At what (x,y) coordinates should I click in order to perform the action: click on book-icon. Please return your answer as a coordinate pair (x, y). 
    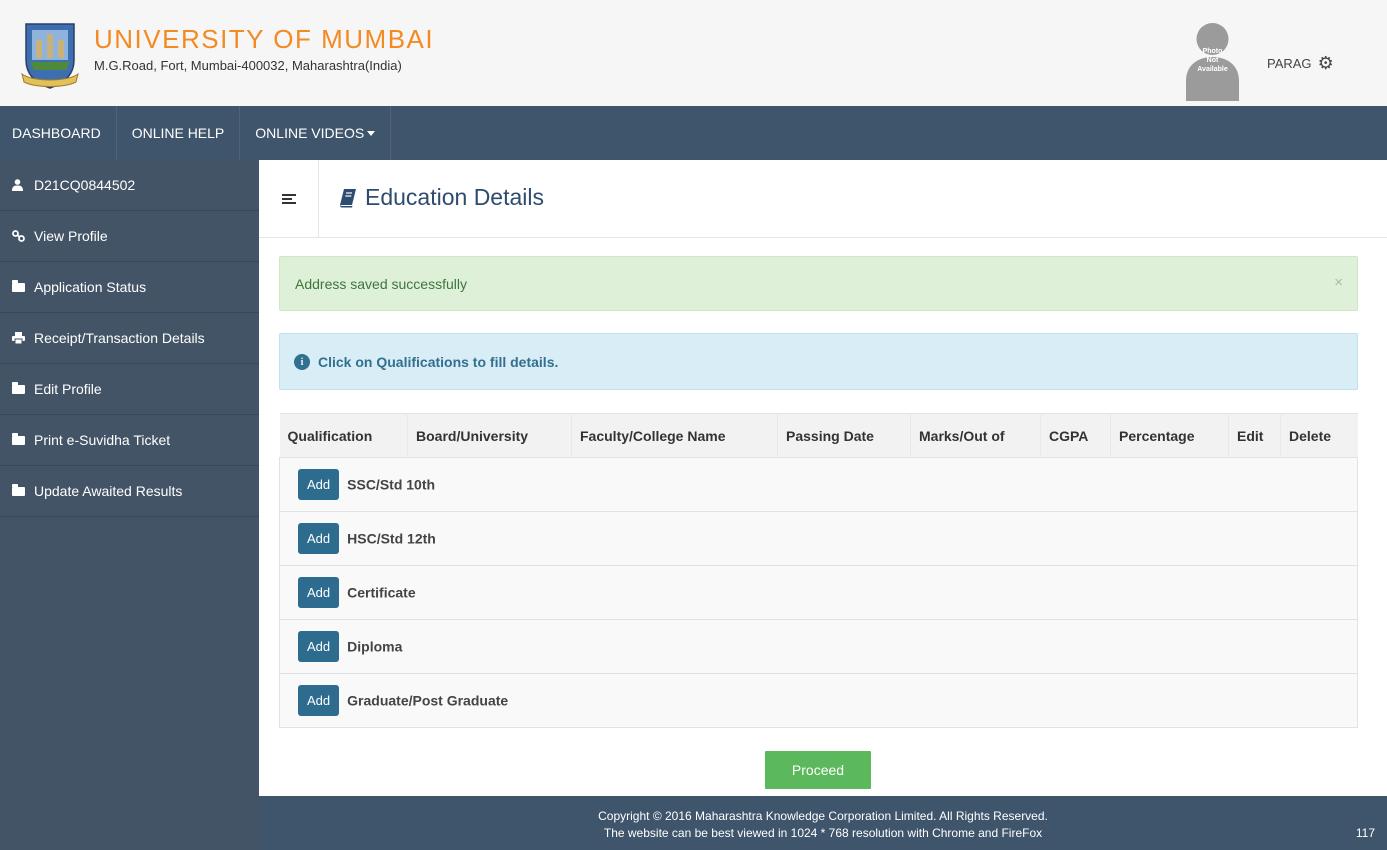
    Looking at the image, I should click on (348, 197).